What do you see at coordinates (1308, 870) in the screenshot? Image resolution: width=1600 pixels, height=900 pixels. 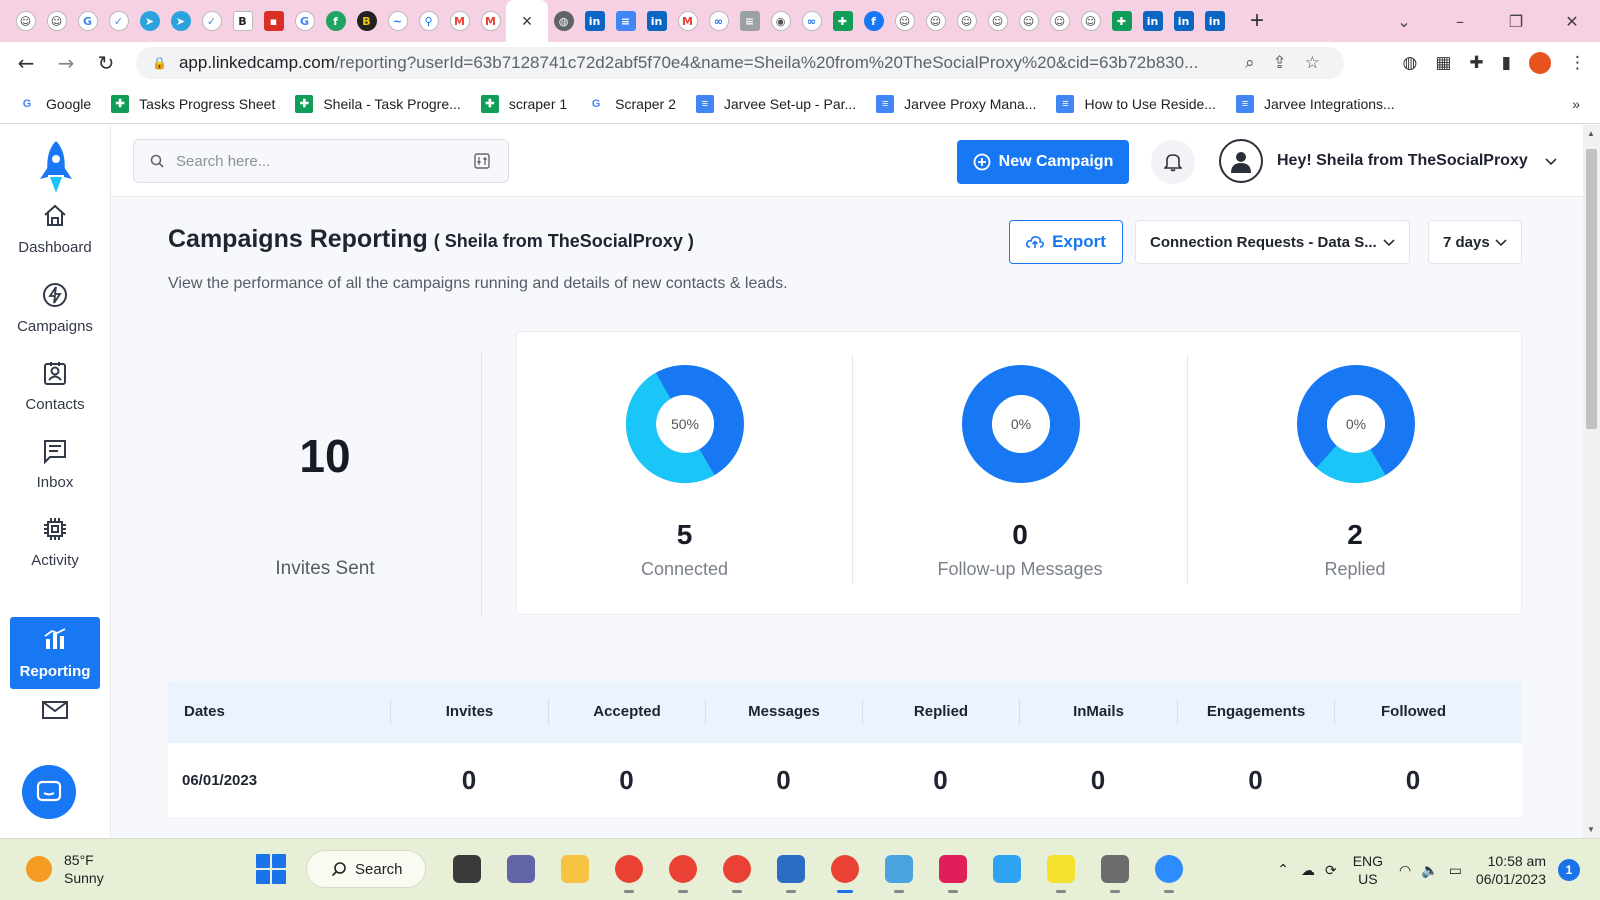 I see `cloud-error-icon: ☁` at bounding box center [1308, 870].